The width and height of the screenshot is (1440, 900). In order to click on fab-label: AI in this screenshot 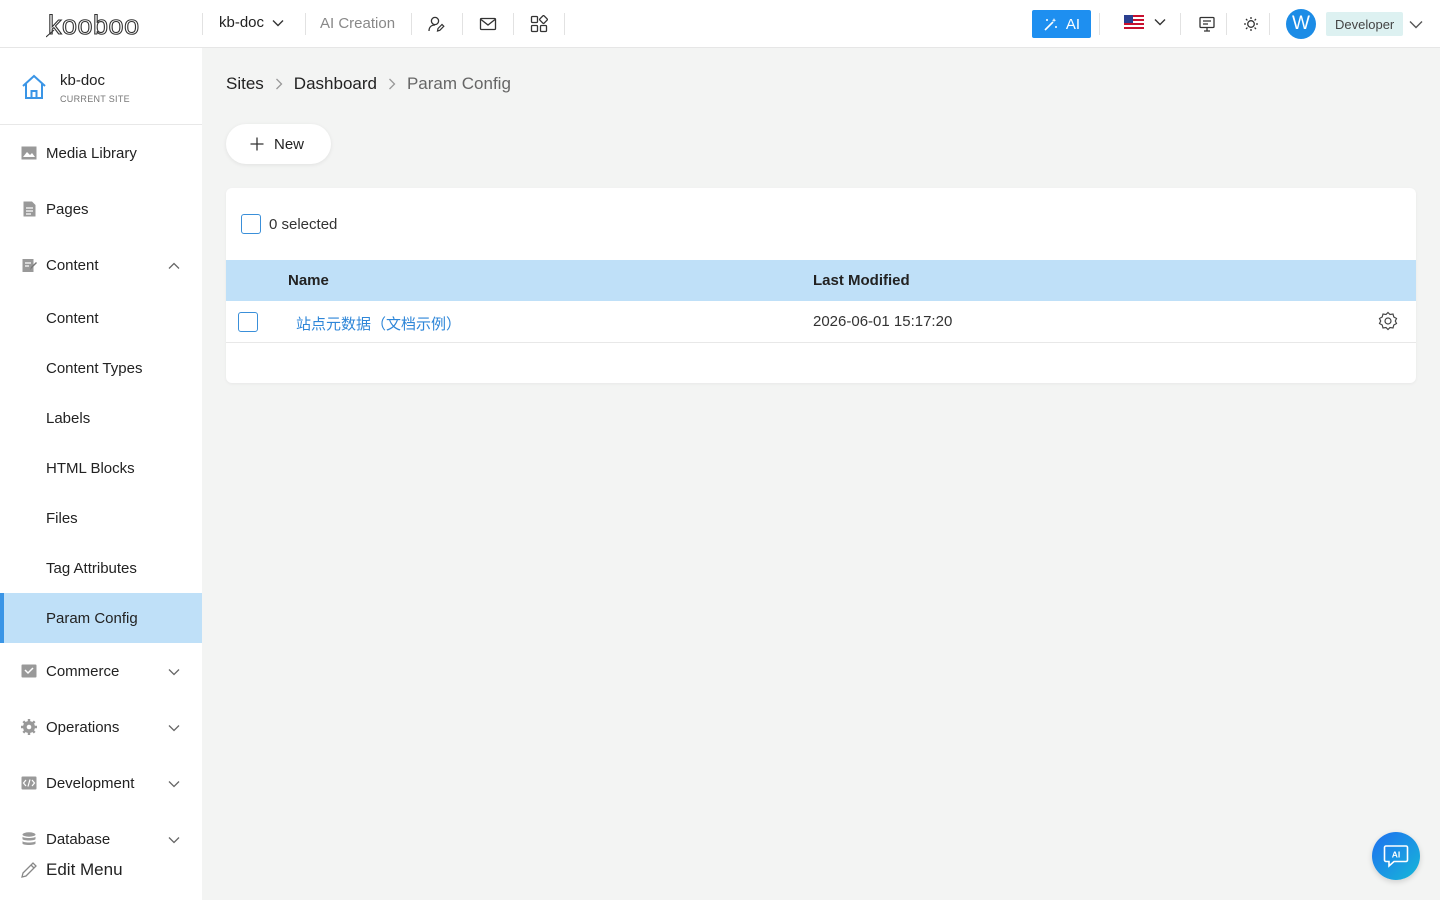, I will do `click(1396, 855)`.